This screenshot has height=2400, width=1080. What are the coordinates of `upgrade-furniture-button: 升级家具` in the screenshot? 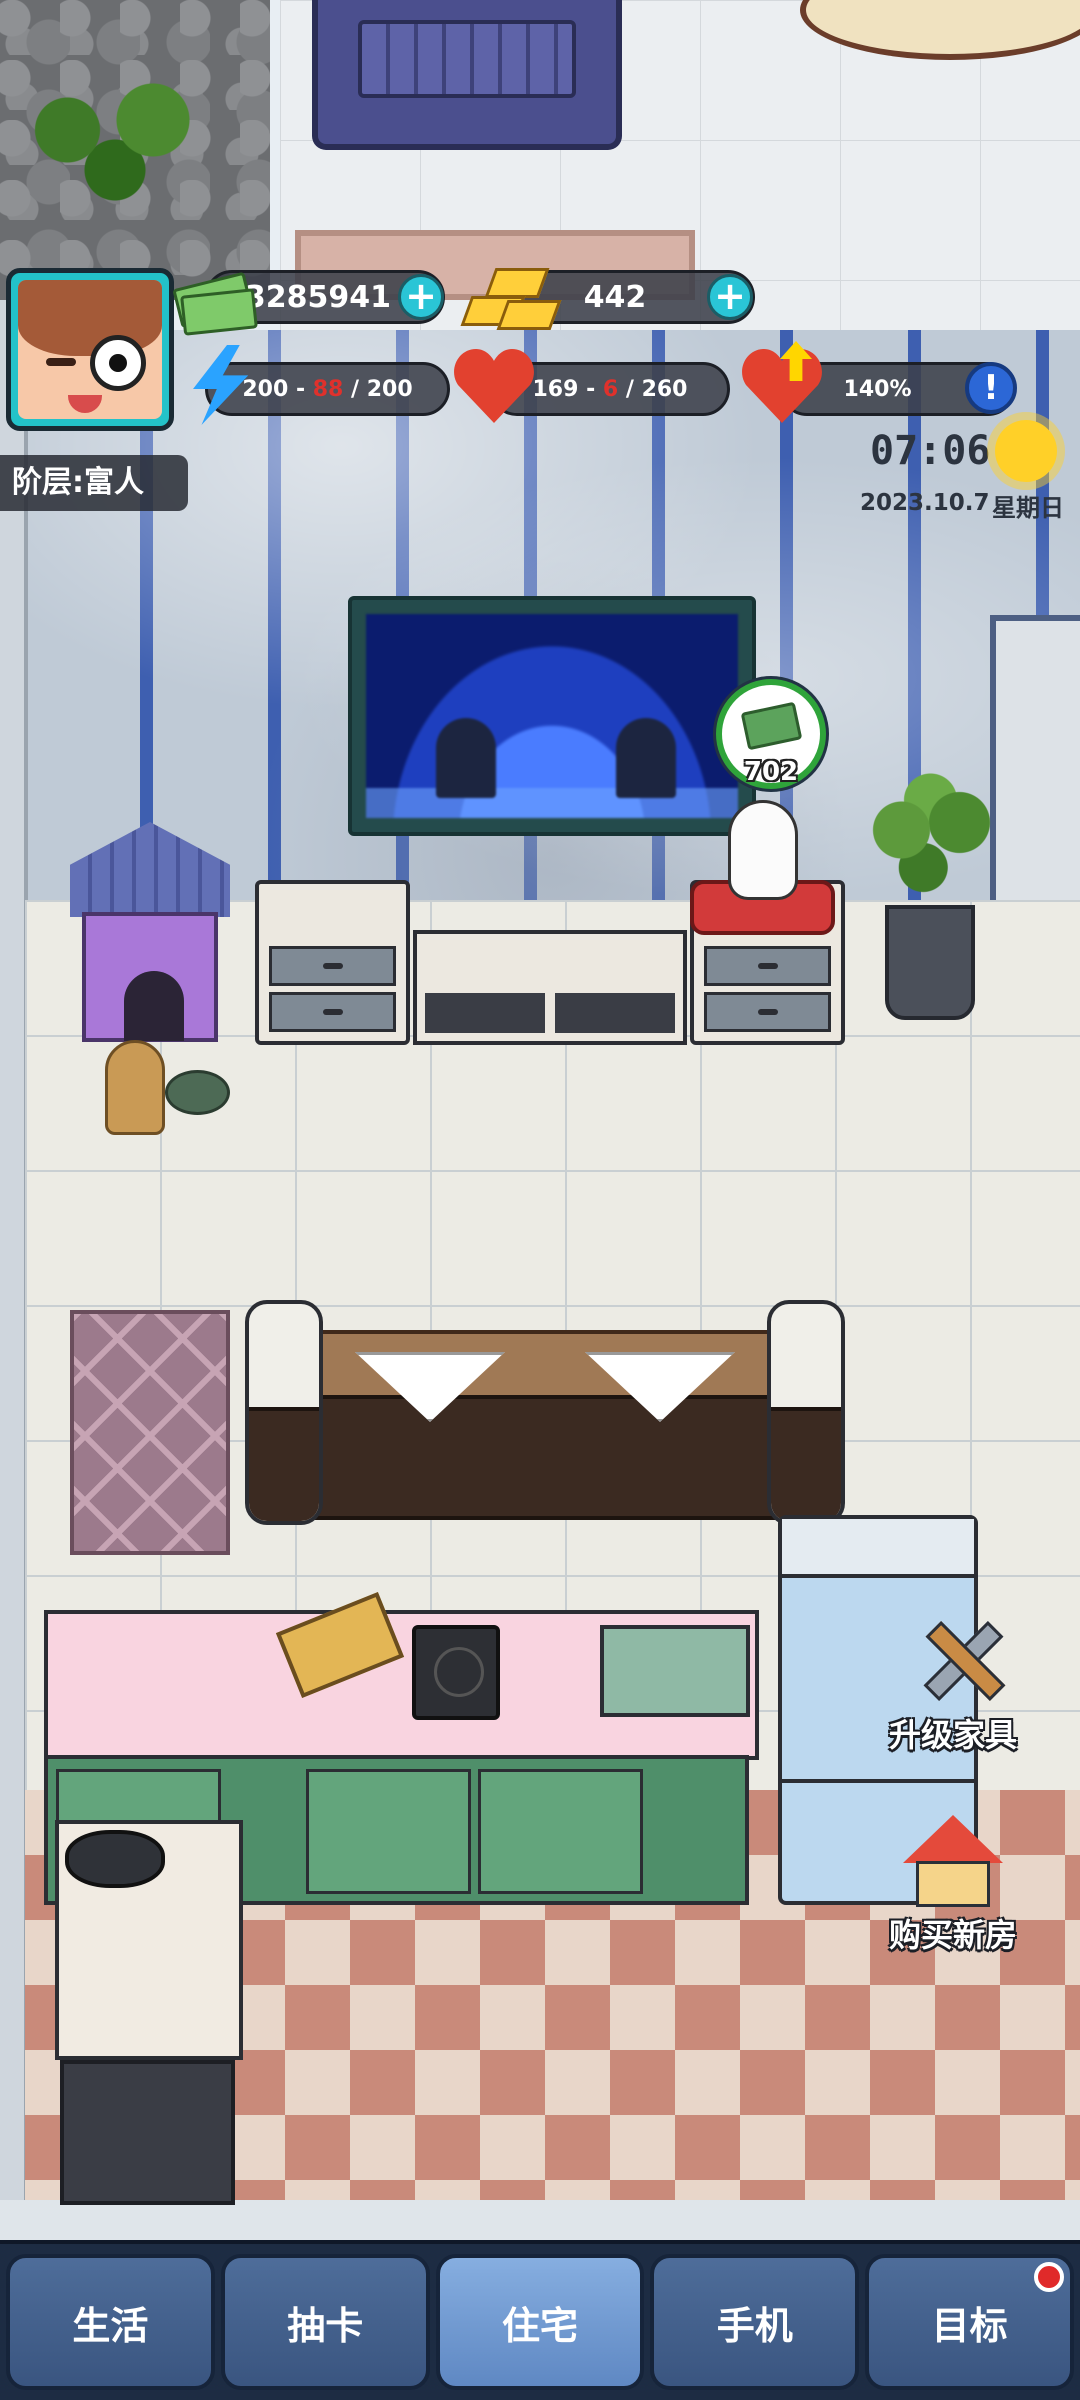 It's located at (953, 1685).